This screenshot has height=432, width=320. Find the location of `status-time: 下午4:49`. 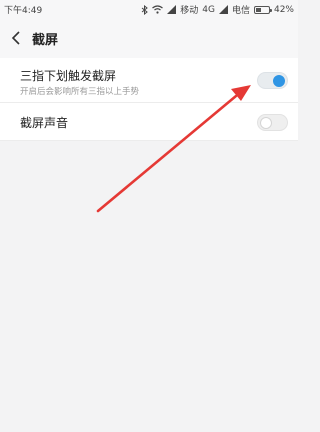

status-time: 下午4:49 is located at coordinates (23, 11).